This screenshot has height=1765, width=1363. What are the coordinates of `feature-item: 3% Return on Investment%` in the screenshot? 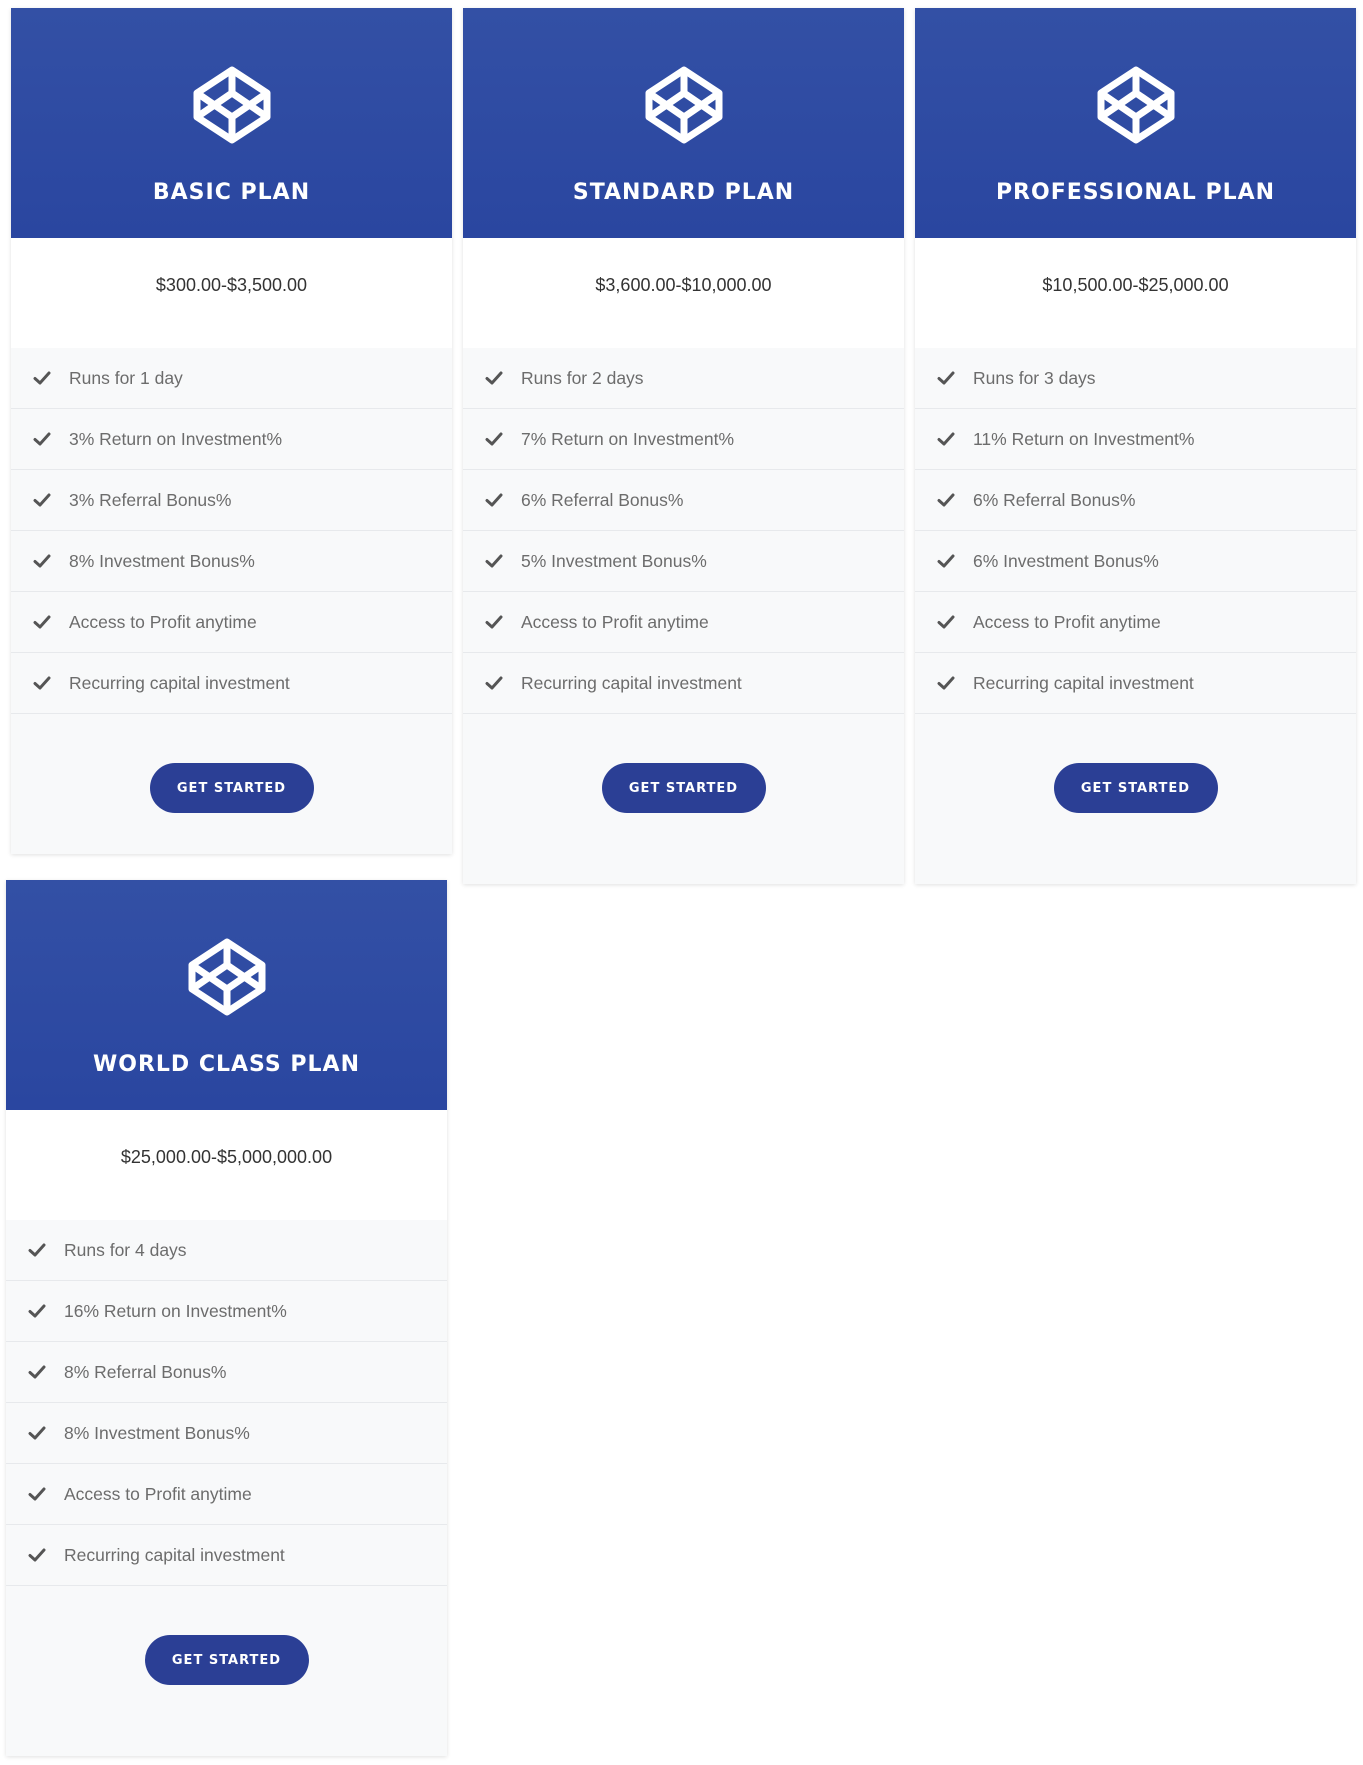 It's located at (231, 439).